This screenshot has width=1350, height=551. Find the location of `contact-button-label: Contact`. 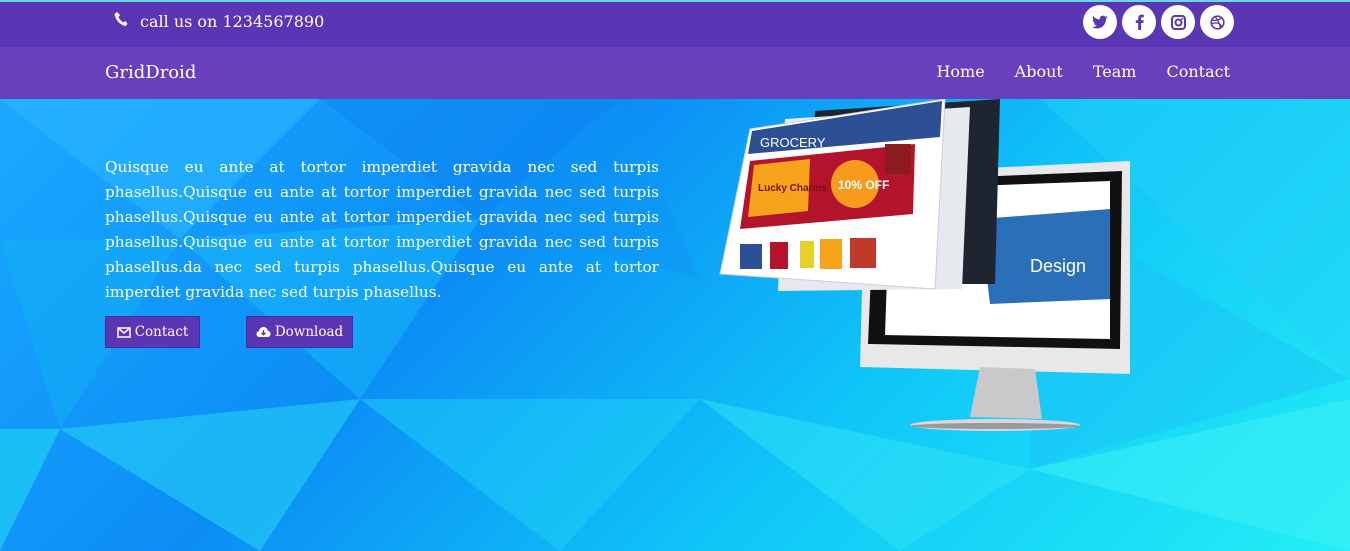

contact-button-label: Contact is located at coordinates (161, 332).